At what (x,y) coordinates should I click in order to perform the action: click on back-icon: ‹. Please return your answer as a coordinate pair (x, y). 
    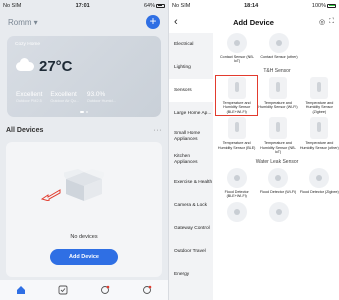
    Looking at the image, I should click on (181, 22).